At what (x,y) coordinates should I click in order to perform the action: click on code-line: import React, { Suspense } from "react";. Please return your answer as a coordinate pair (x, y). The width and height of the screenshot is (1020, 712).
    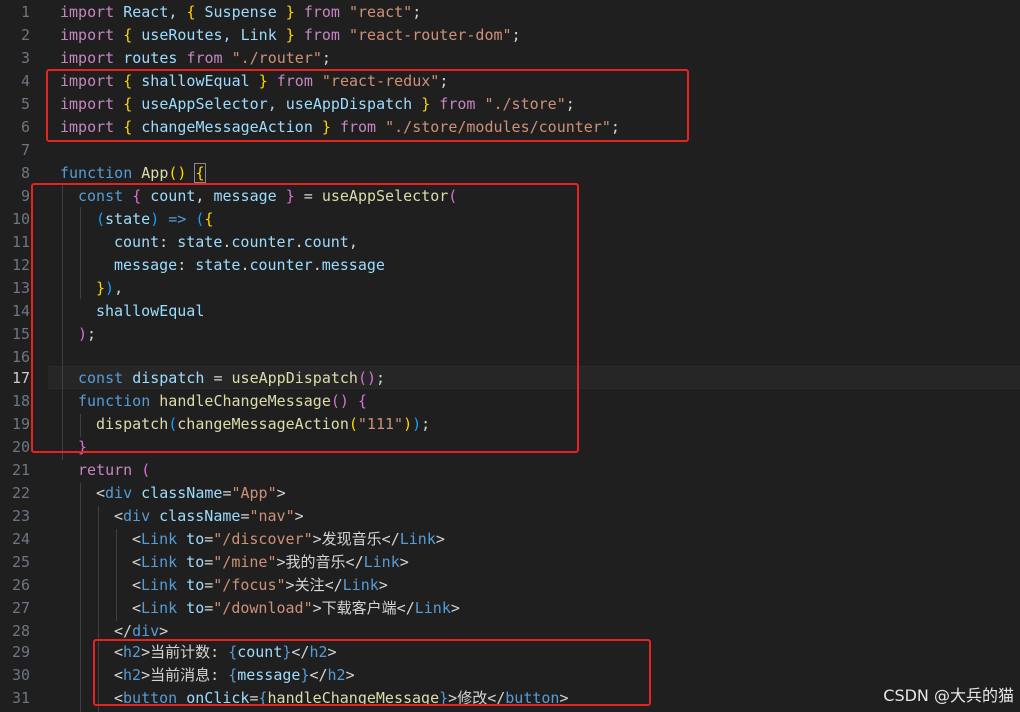
    Looking at the image, I should click on (240, 12).